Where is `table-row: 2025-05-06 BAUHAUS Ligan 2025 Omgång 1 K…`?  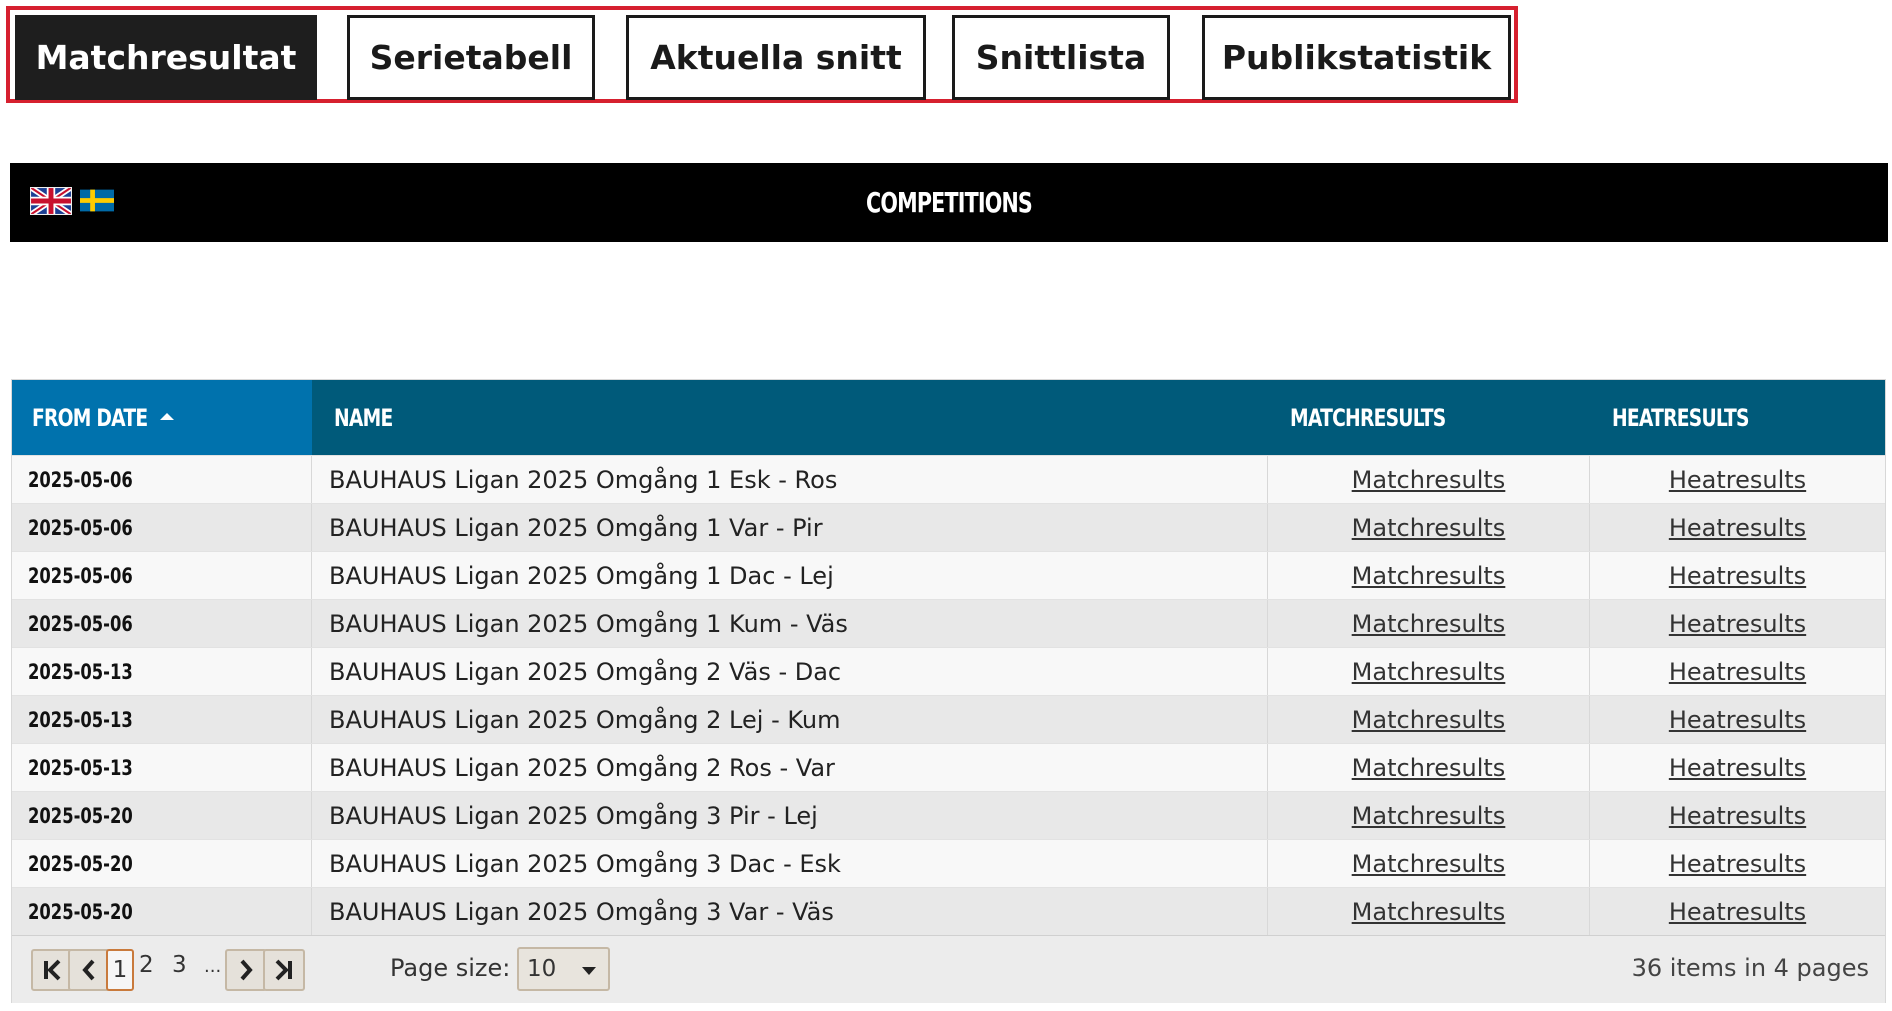 table-row: 2025-05-06 BAUHAUS Ligan 2025 Omgång 1 K… is located at coordinates (948, 623).